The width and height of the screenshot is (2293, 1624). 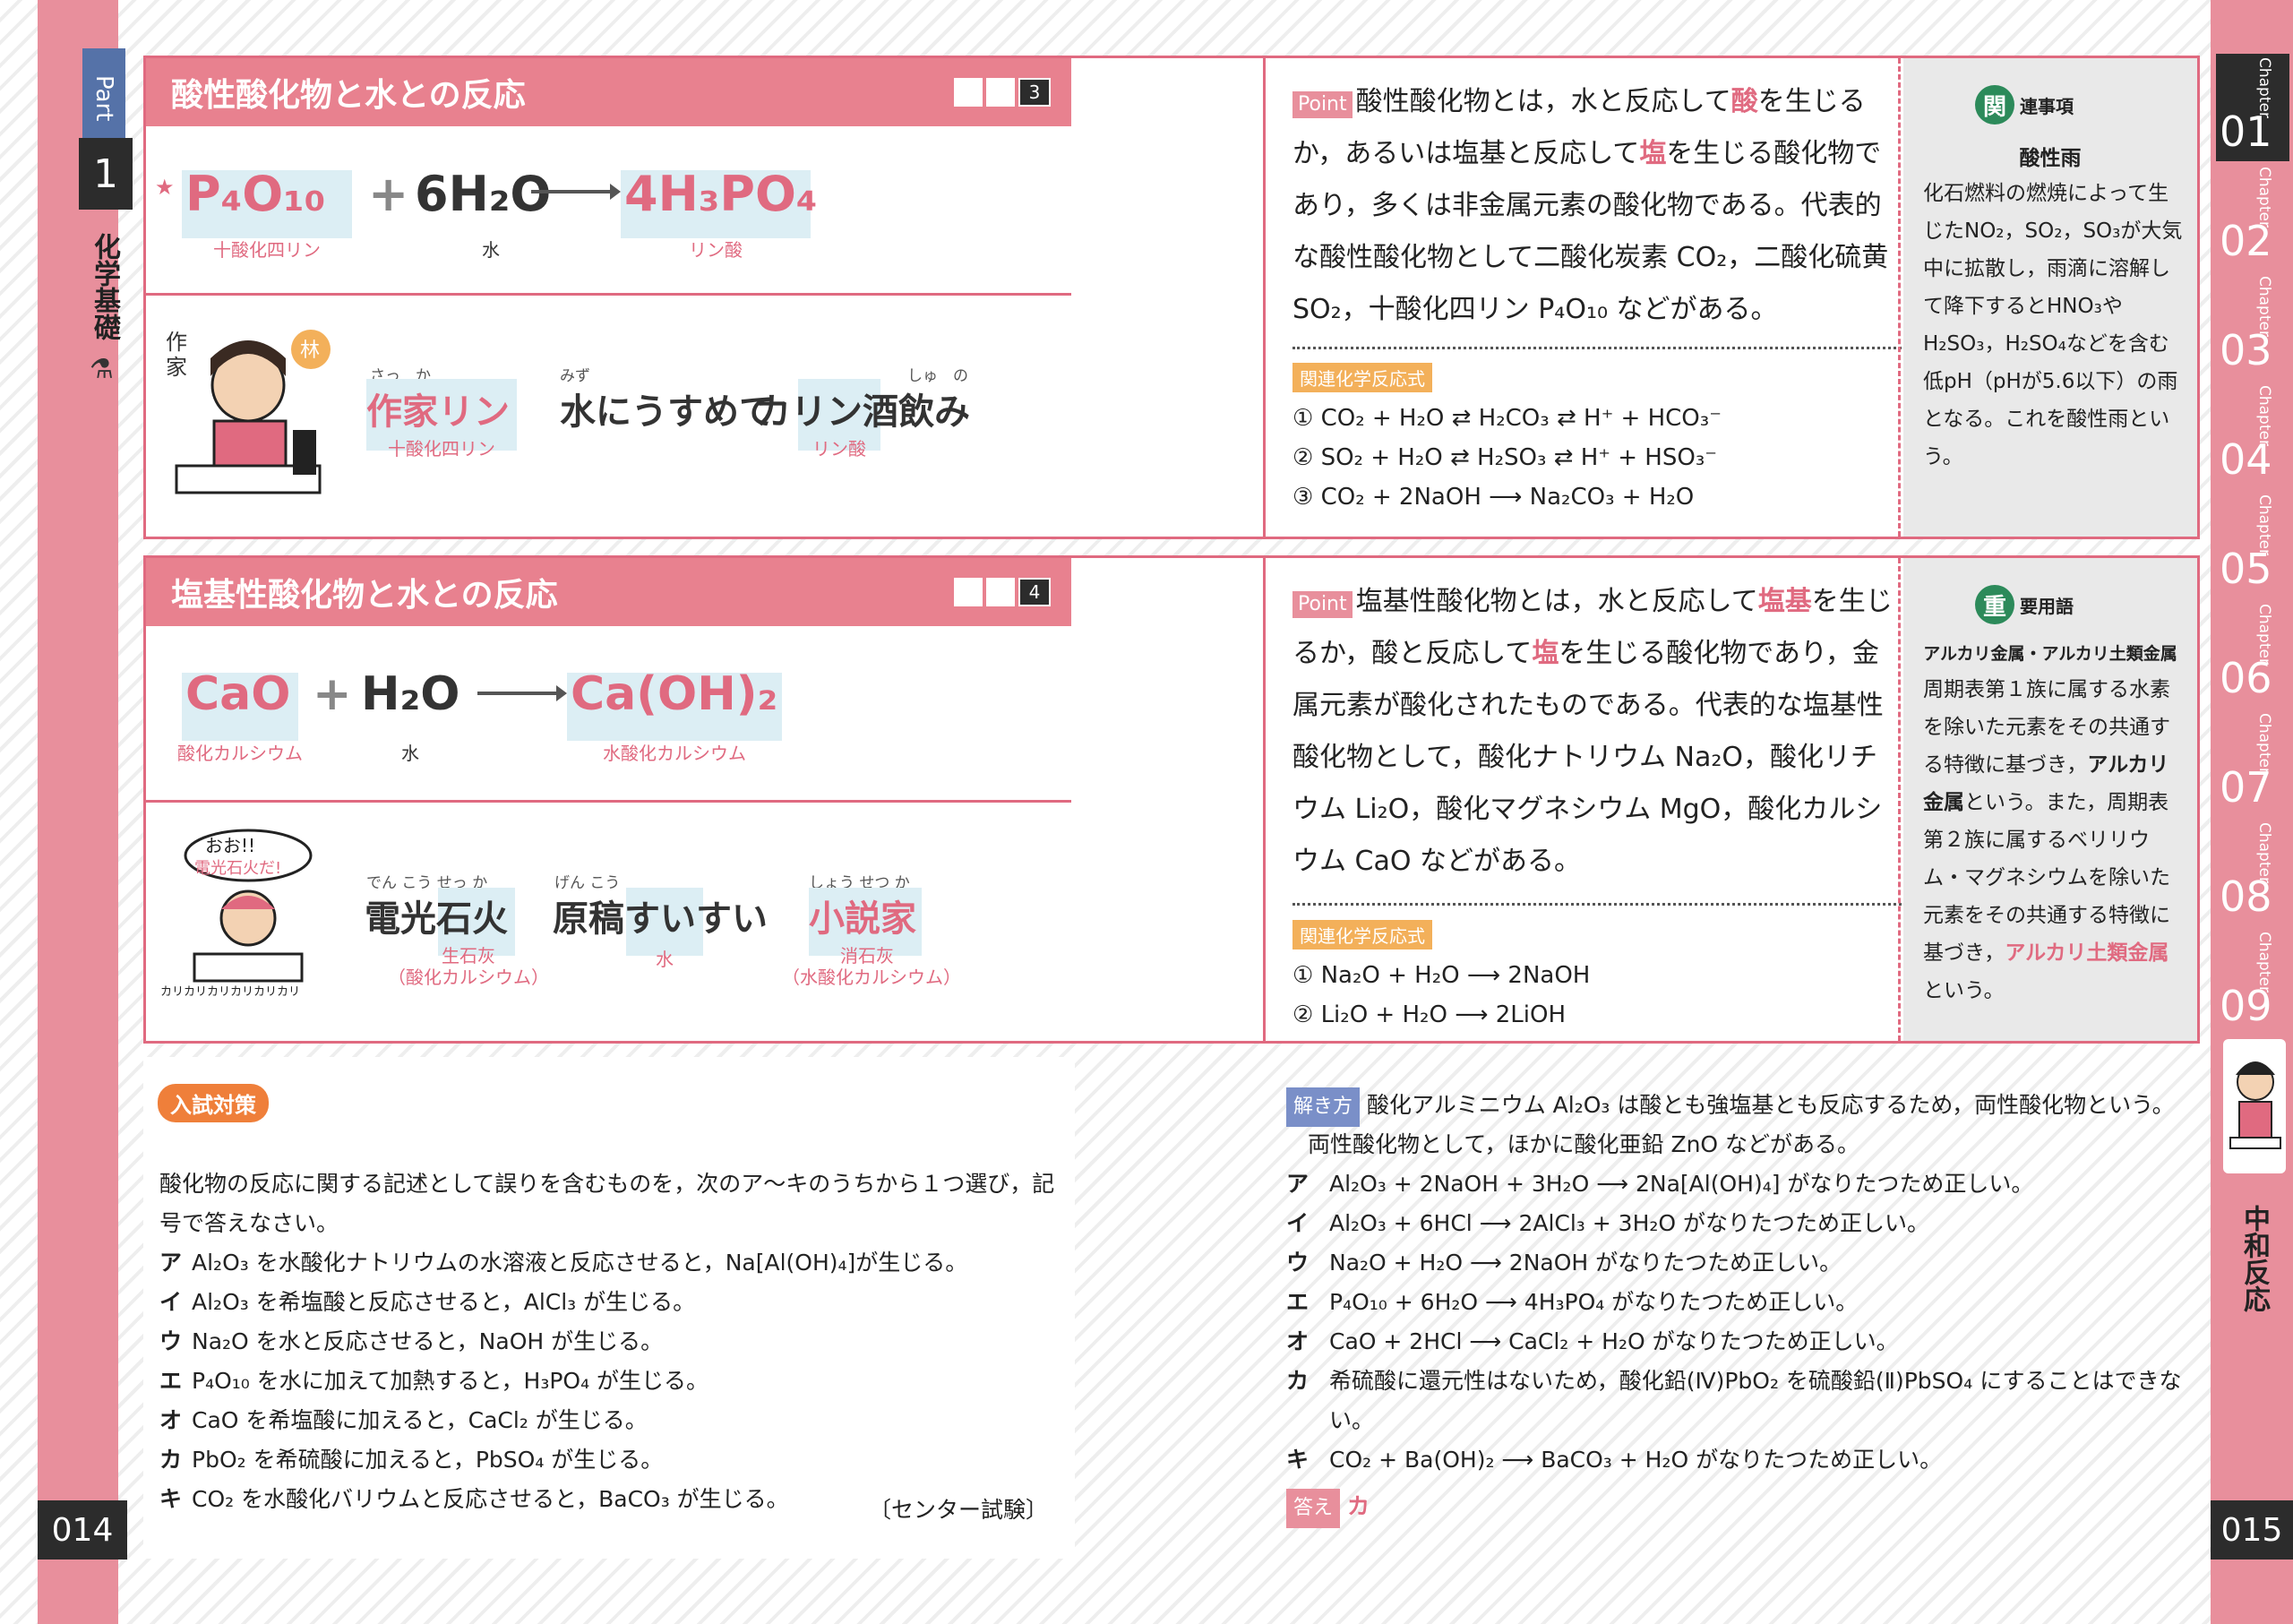 What do you see at coordinates (438, 412) in the screenshot?
I see `s1-mnem1: 作家リン` at bounding box center [438, 412].